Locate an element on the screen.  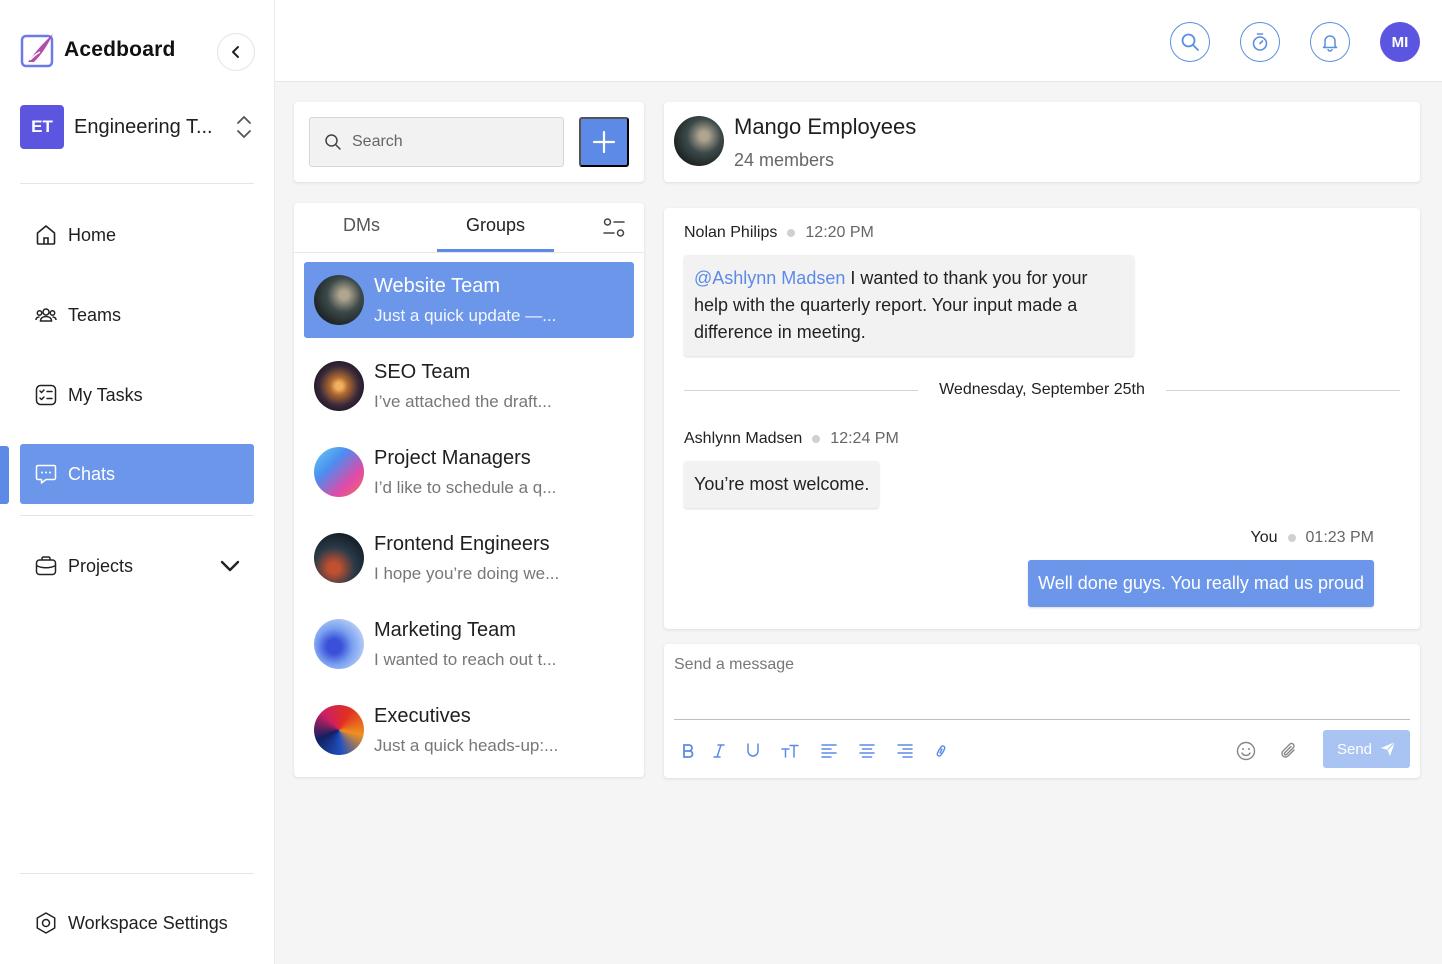
notifications-button is located at coordinates (1330, 42).